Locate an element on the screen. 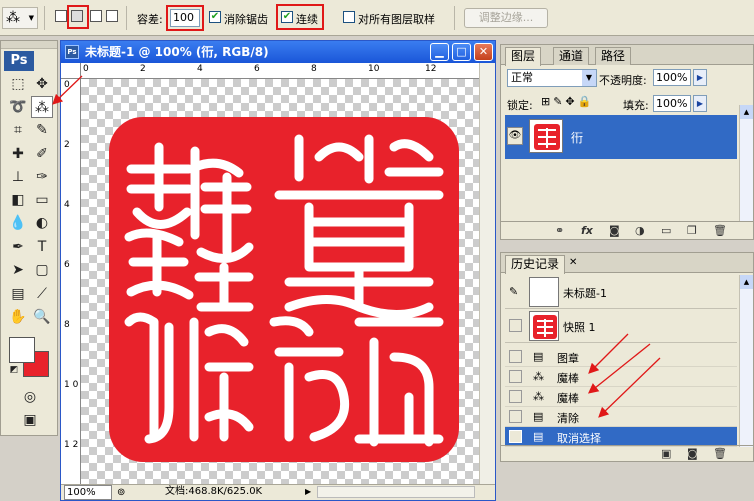  crop-tool-icon: ⌗ is located at coordinates (18, 130).